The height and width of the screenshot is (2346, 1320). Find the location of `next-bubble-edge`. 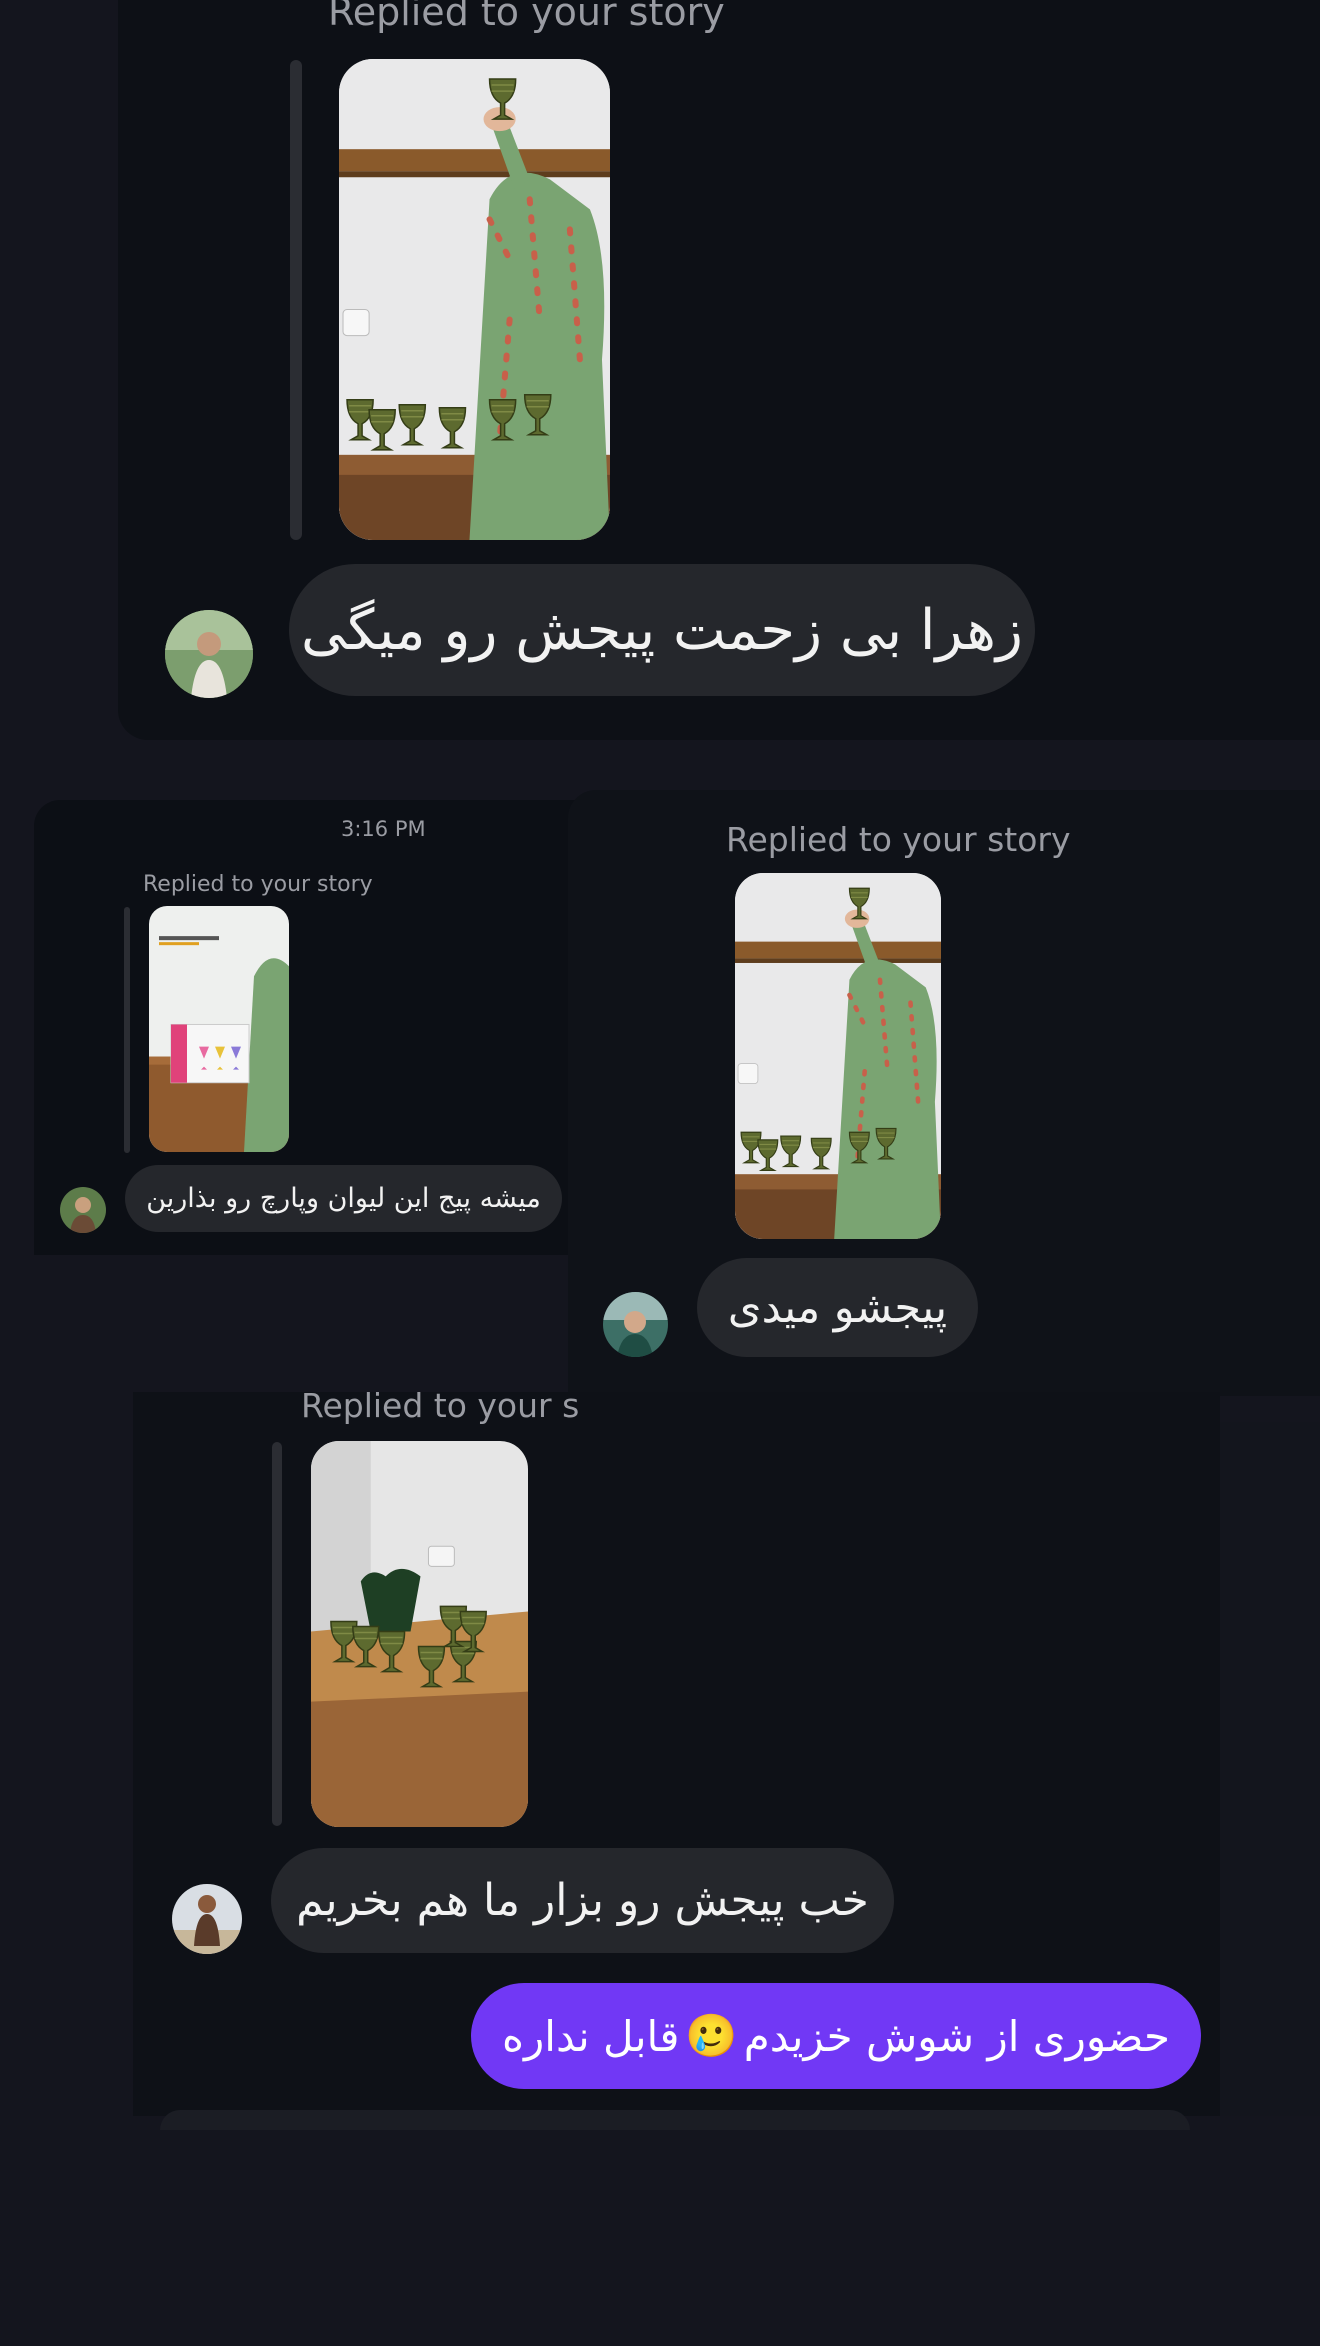

next-bubble-edge is located at coordinates (675, 2120).